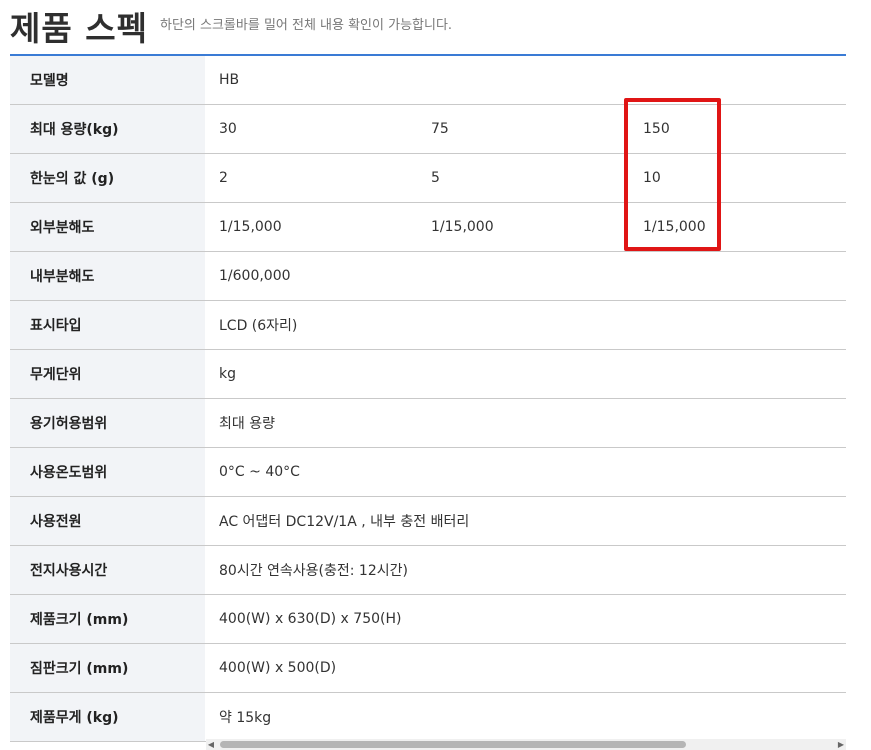 The height and width of the screenshot is (750, 871). I want to click on row-value: 0°C ~ 40°C, so click(525, 472).